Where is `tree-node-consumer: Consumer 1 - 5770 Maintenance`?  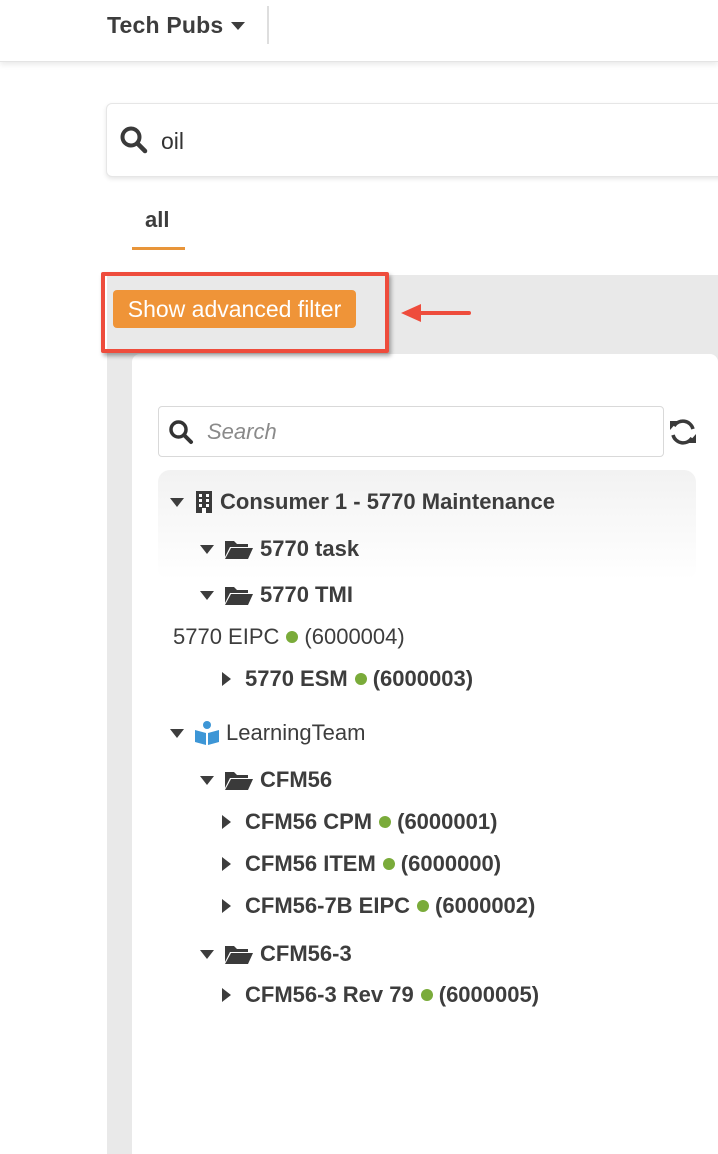
tree-node-consumer: Consumer 1 - 5770 Maintenance is located at coordinates (362, 502).